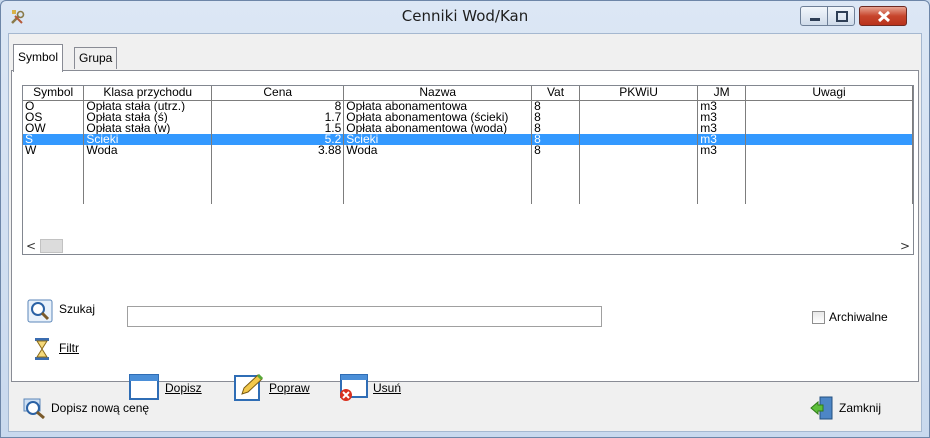 This screenshot has height=438, width=930. Describe the element at coordinates (468, 179) in the screenshot. I see `empty-row` at that location.